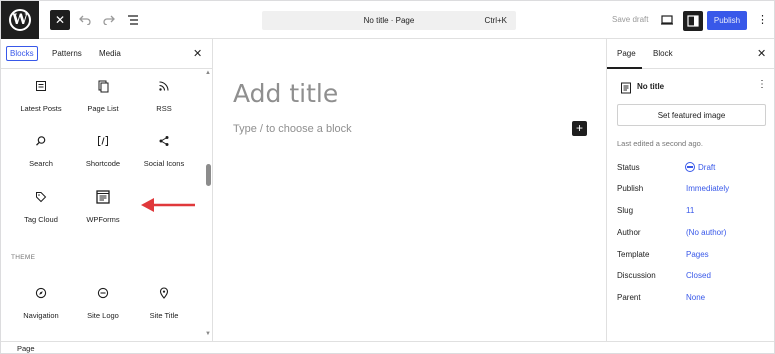 This screenshot has width=775, height=354. Describe the element at coordinates (85, 20) in the screenshot. I see `undo-icon` at that location.